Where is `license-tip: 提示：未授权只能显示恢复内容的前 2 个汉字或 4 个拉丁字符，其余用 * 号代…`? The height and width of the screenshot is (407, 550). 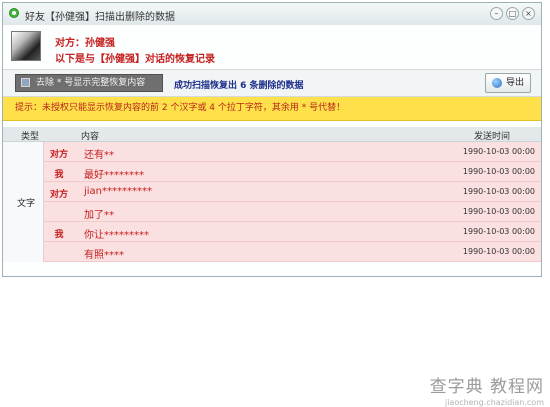
license-tip: 提示：未授权只能显示恢复内容的前 2 个汉字或 4 个拉丁字符，其余用 * 号代… is located at coordinates (272, 109).